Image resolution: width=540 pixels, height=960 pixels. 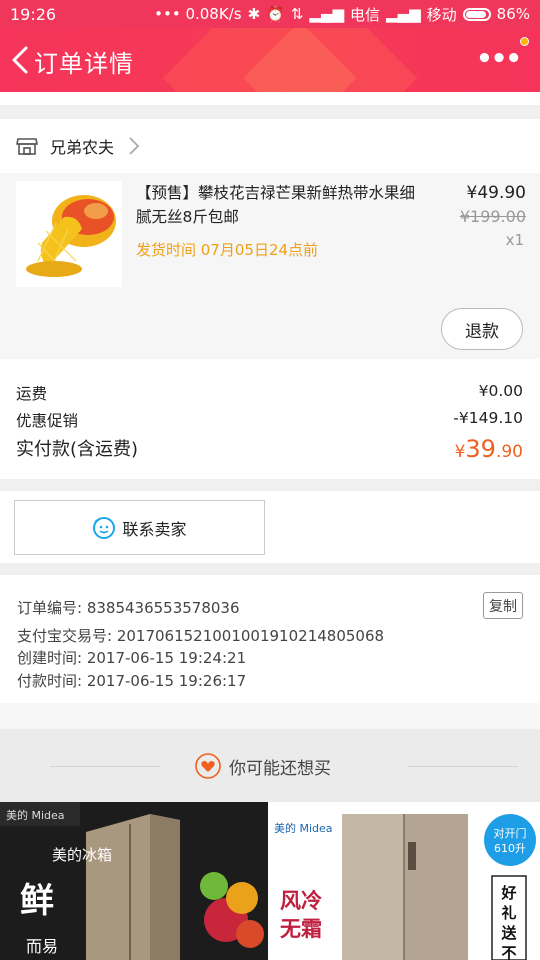 What do you see at coordinates (201, 636) in the screenshot?
I see `alipay-number: 支付宝交易号: 2017061521001001910214805068` at bounding box center [201, 636].